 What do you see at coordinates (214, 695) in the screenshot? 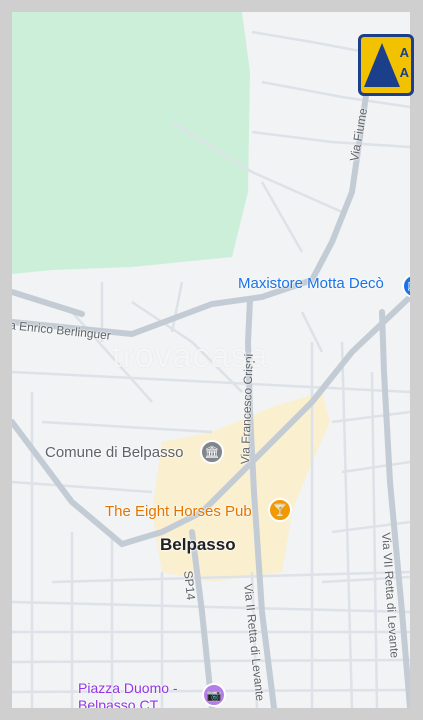
I see `camera-icon: 📷` at bounding box center [214, 695].